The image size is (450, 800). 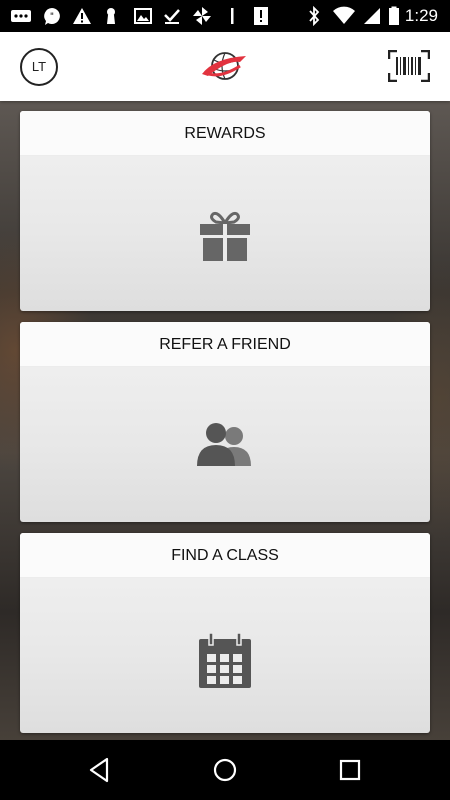 What do you see at coordinates (225, 344) in the screenshot?
I see `card-title: REFER A FRIEND` at bounding box center [225, 344].